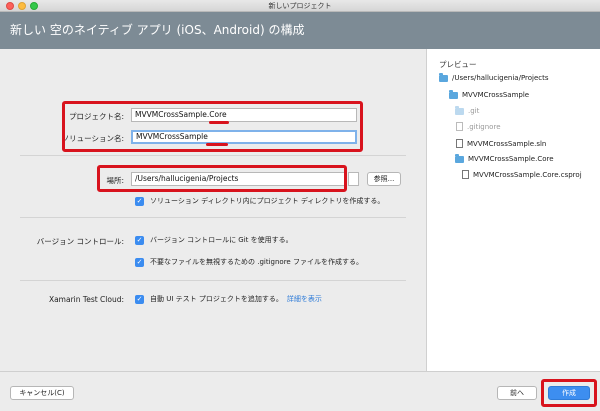  I want to click on tree-item-projects-folder: /Users/hallucigenia/Projects, so click(494, 77).